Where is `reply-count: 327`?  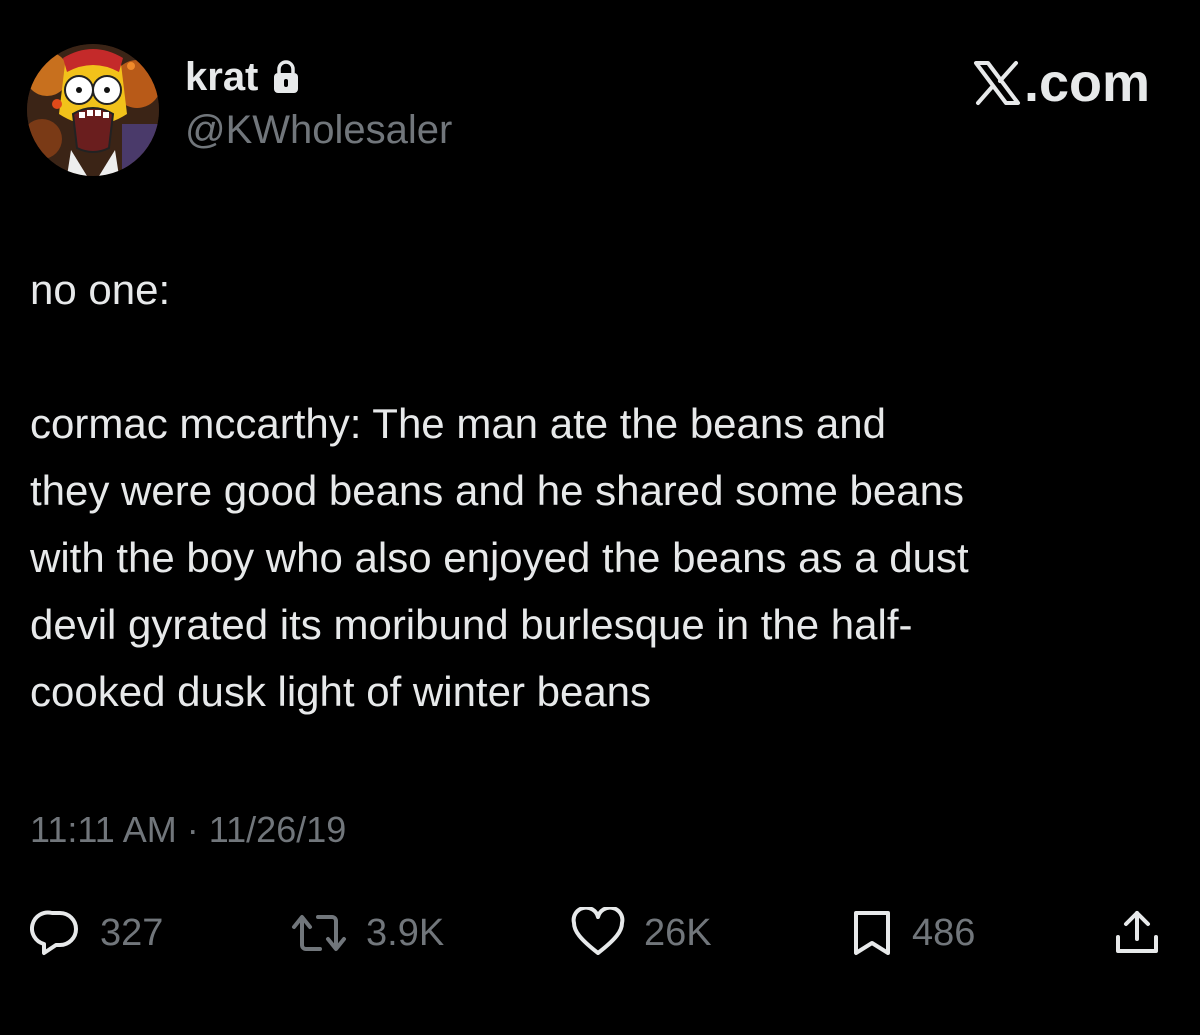 reply-count: 327 is located at coordinates (132, 932).